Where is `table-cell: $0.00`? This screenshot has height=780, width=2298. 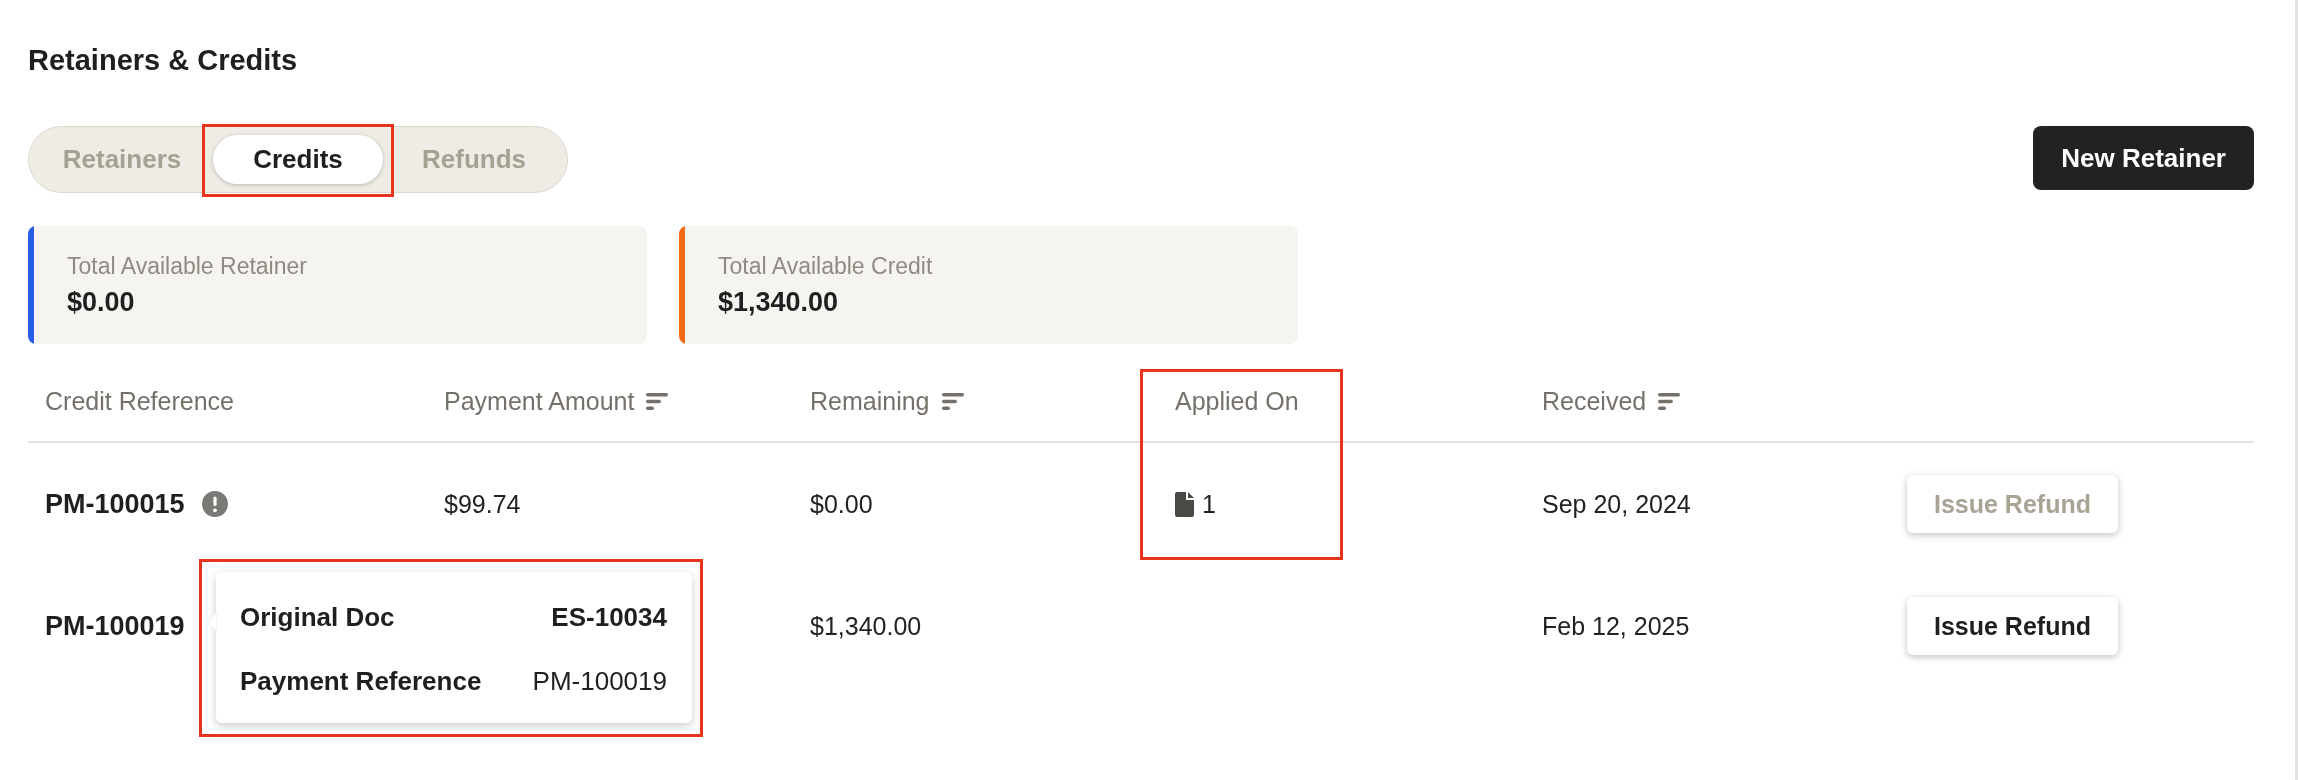 table-cell: $0.00 is located at coordinates (841, 504).